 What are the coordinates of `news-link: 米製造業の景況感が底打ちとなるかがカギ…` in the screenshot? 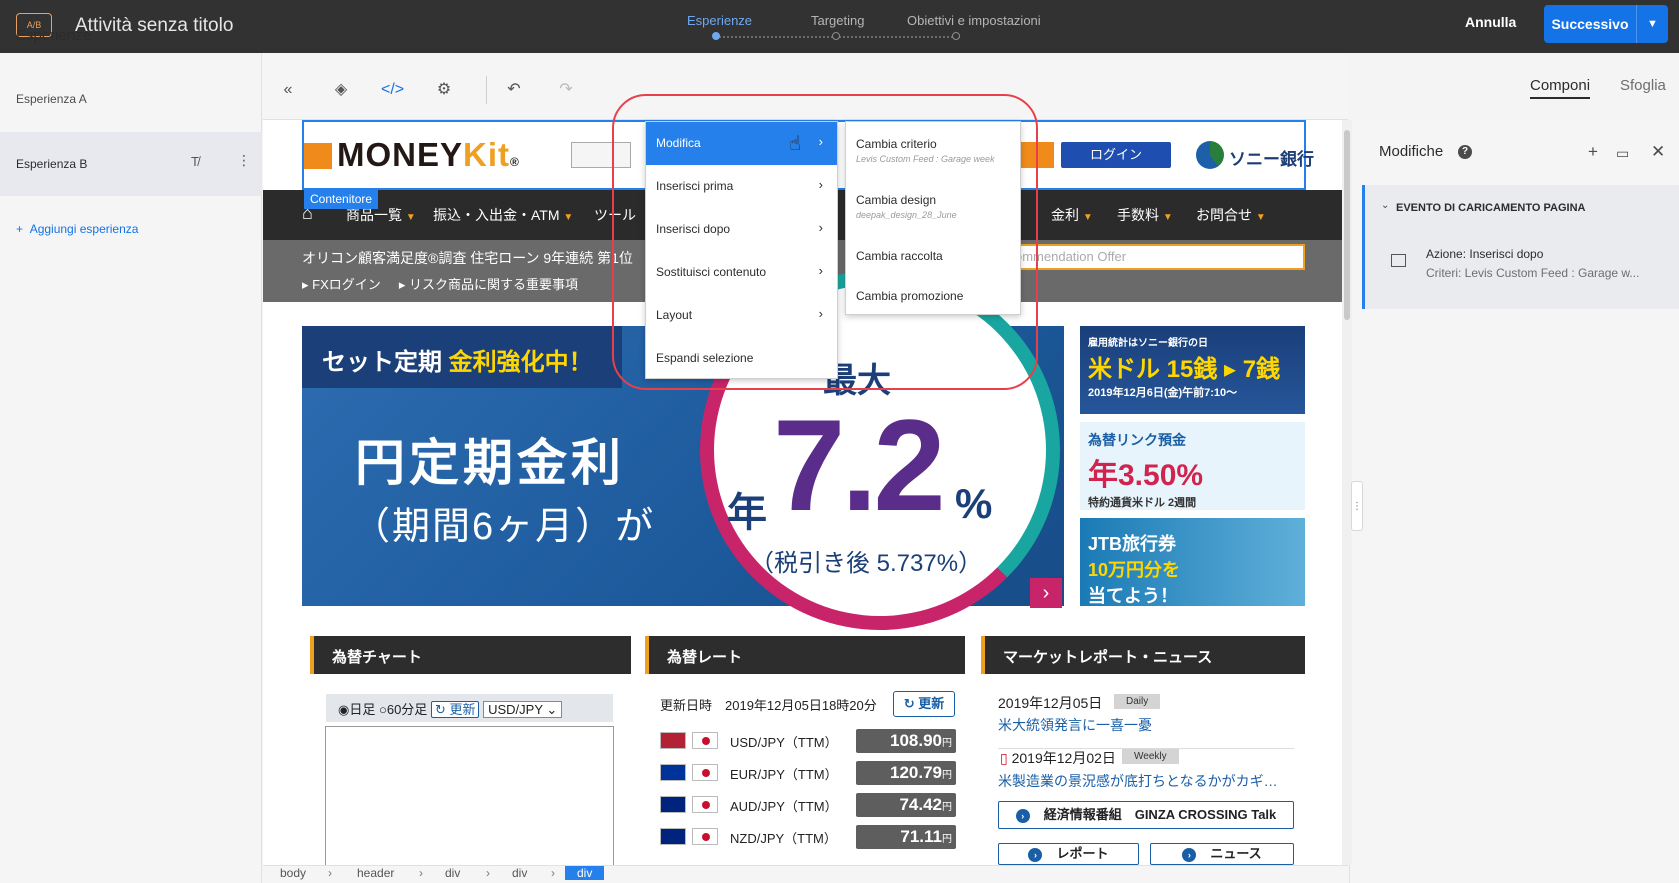 It's located at (1138, 781).